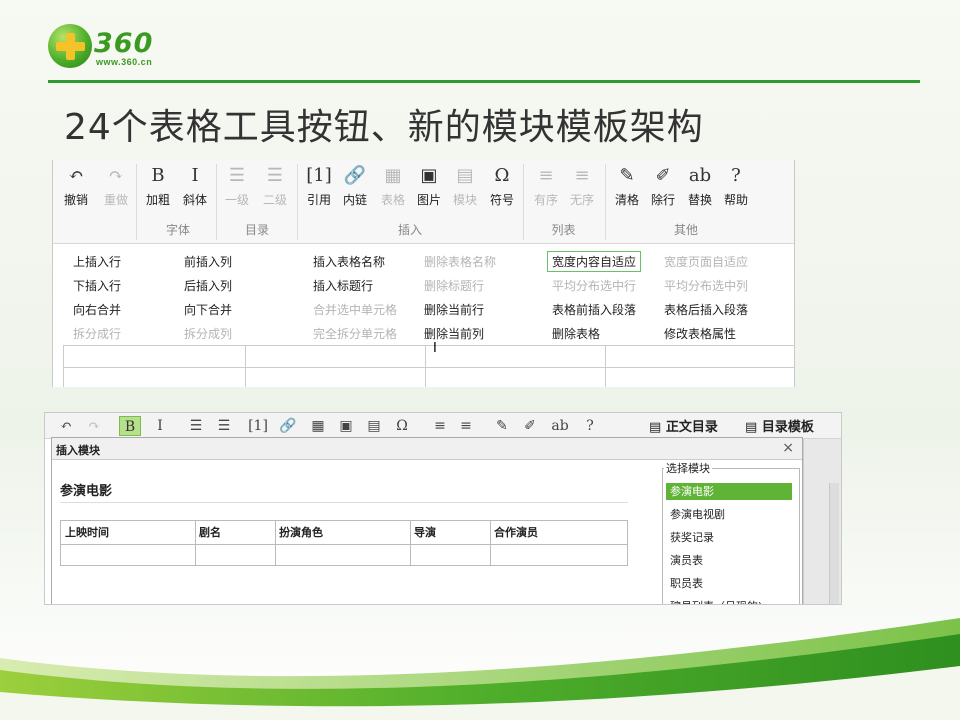 The width and height of the screenshot is (960, 720). What do you see at coordinates (530, 426) in the screenshot?
I see `remove-row-icon: ✐` at bounding box center [530, 426].